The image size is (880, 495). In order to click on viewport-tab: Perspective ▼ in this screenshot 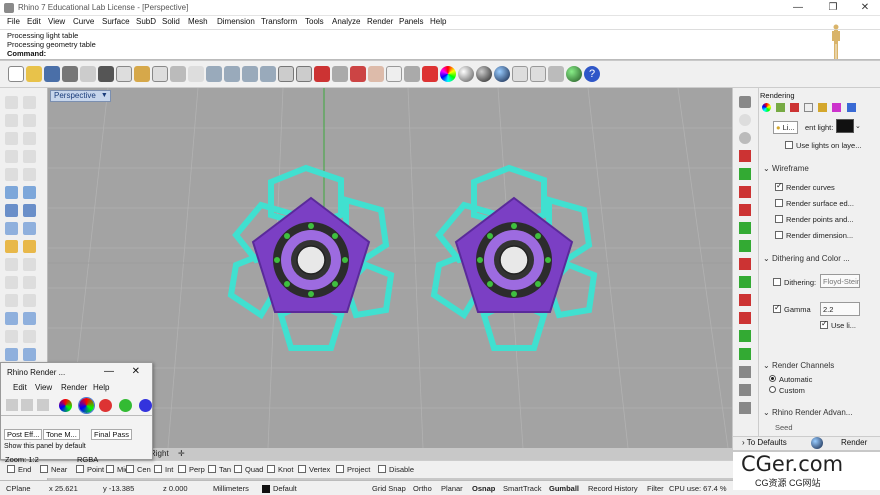, I will do `click(80, 96)`.